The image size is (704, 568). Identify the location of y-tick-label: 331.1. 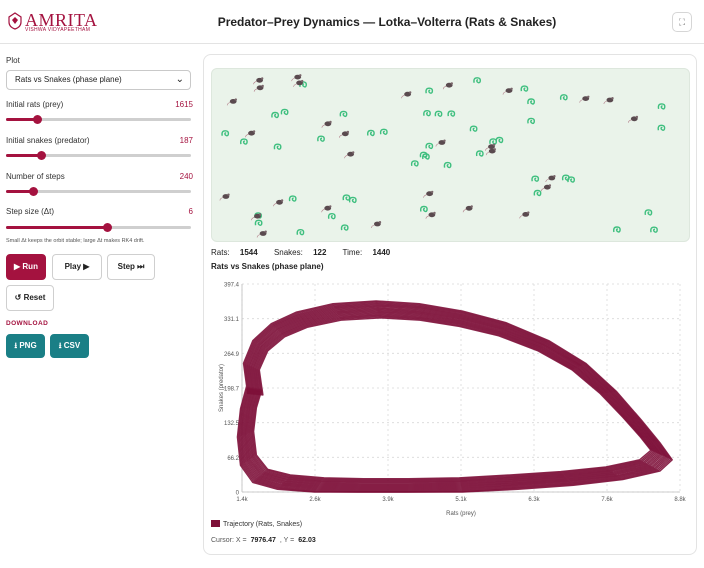
(232, 320).